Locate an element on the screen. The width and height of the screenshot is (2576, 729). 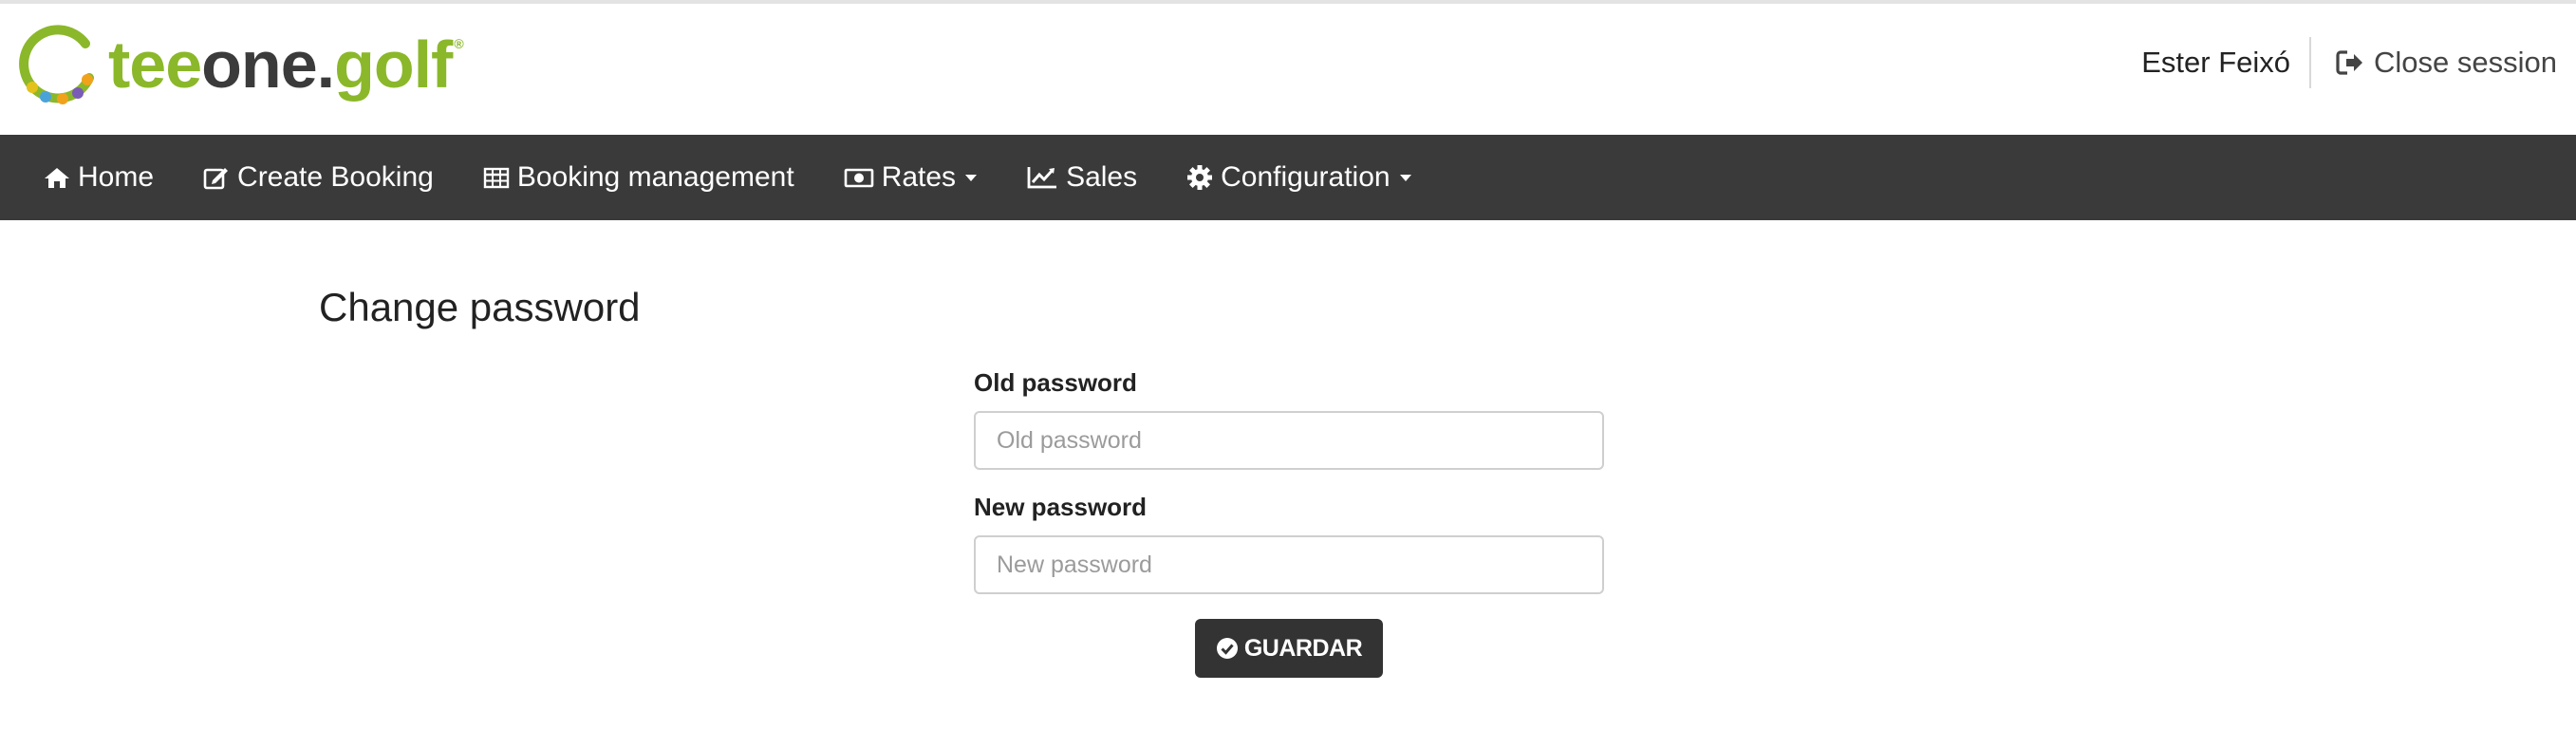
logo: teeone.golf ® is located at coordinates (241, 64).